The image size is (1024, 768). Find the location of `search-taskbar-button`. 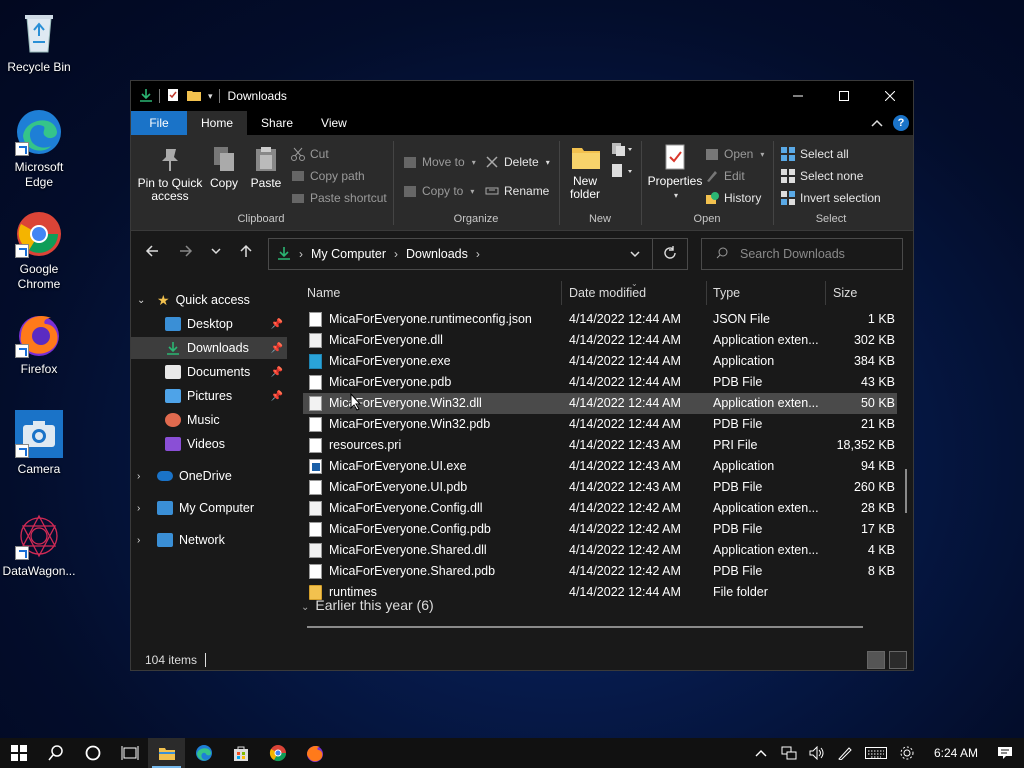

search-taskbar-button is located at coordinates (55, 753).